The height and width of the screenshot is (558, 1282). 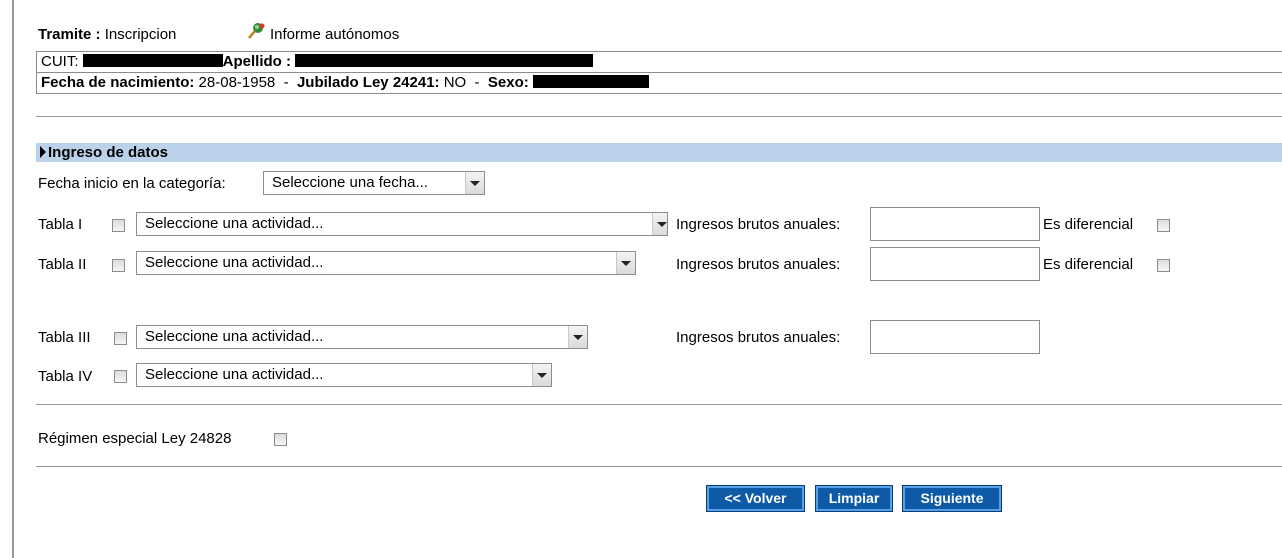 I want to click on sexo-redaction, so click(x=590, y=81).